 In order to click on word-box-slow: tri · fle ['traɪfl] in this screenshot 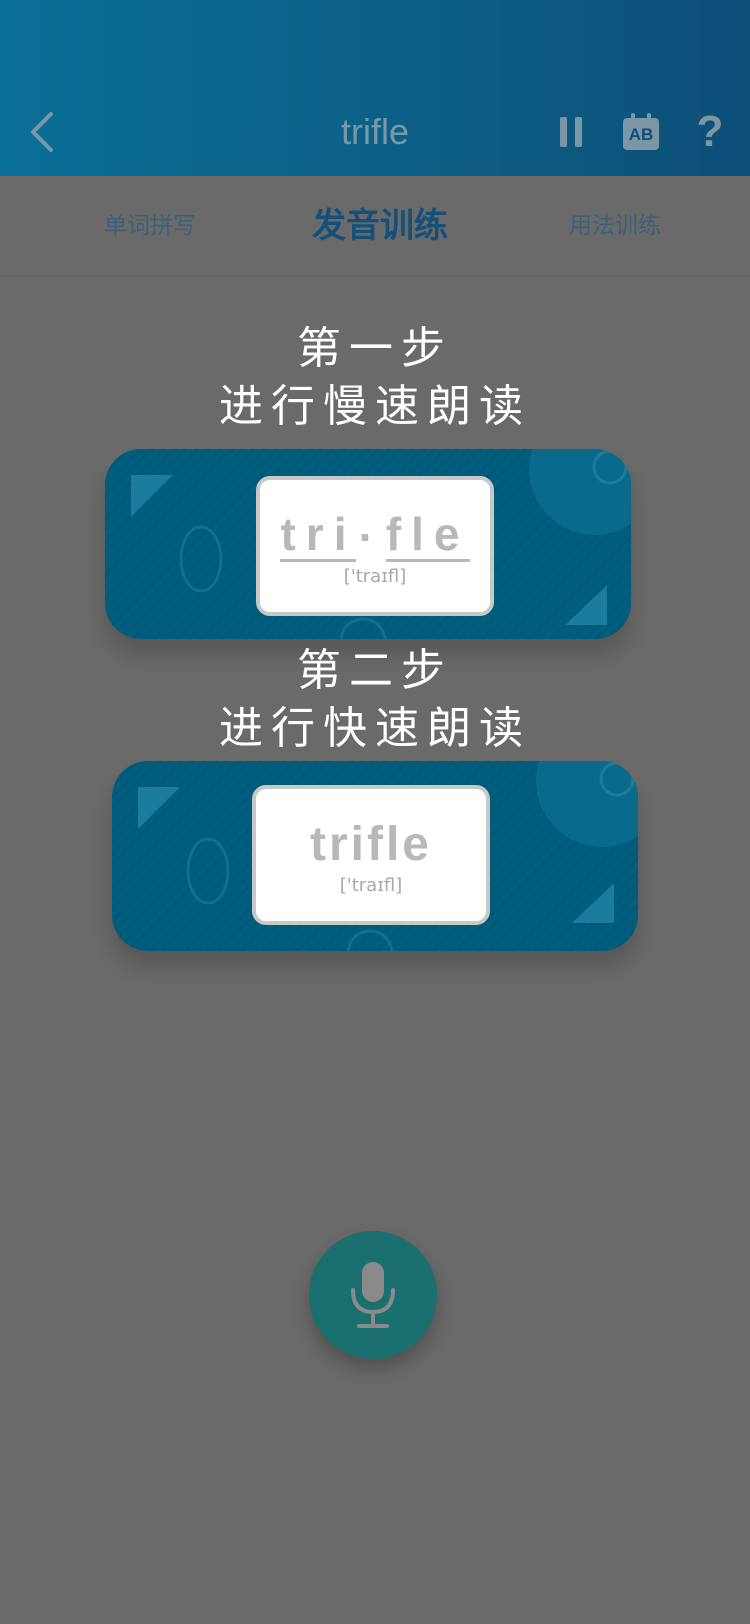, I will do `click(375, 546)`.